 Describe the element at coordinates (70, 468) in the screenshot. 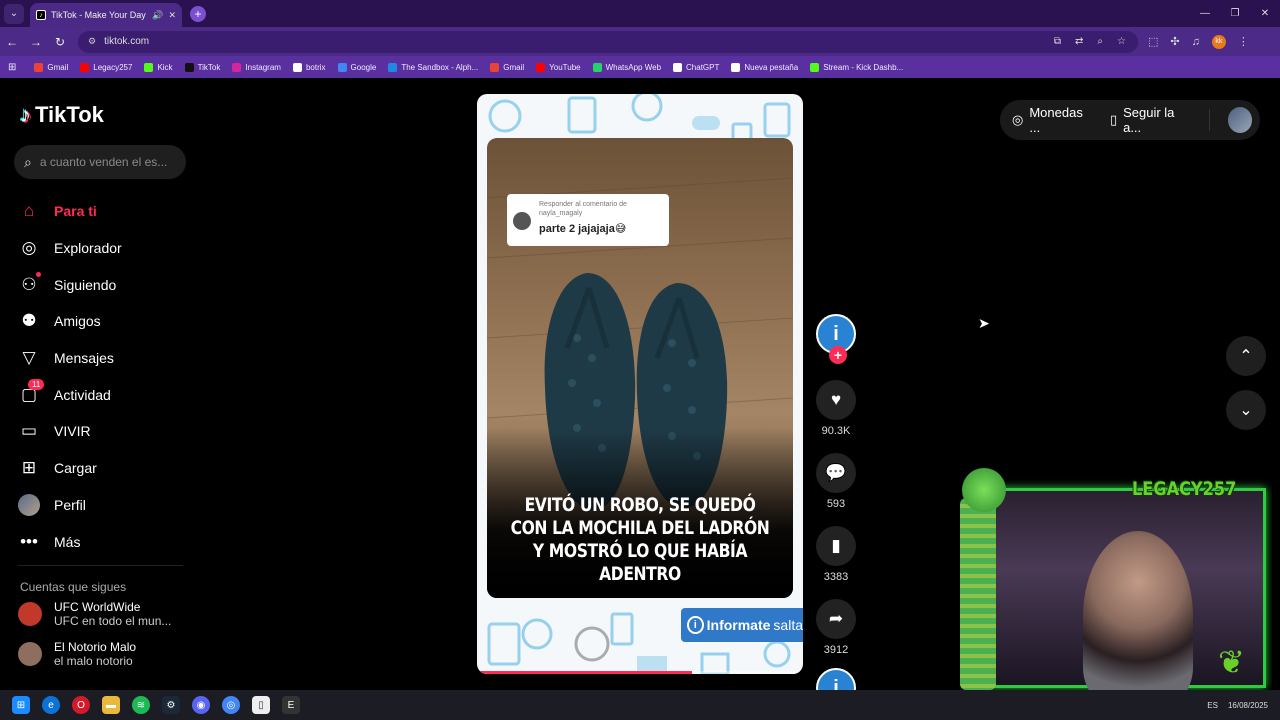

I see `sidebar-item-cargar: ⊞ Cargar` at that location.